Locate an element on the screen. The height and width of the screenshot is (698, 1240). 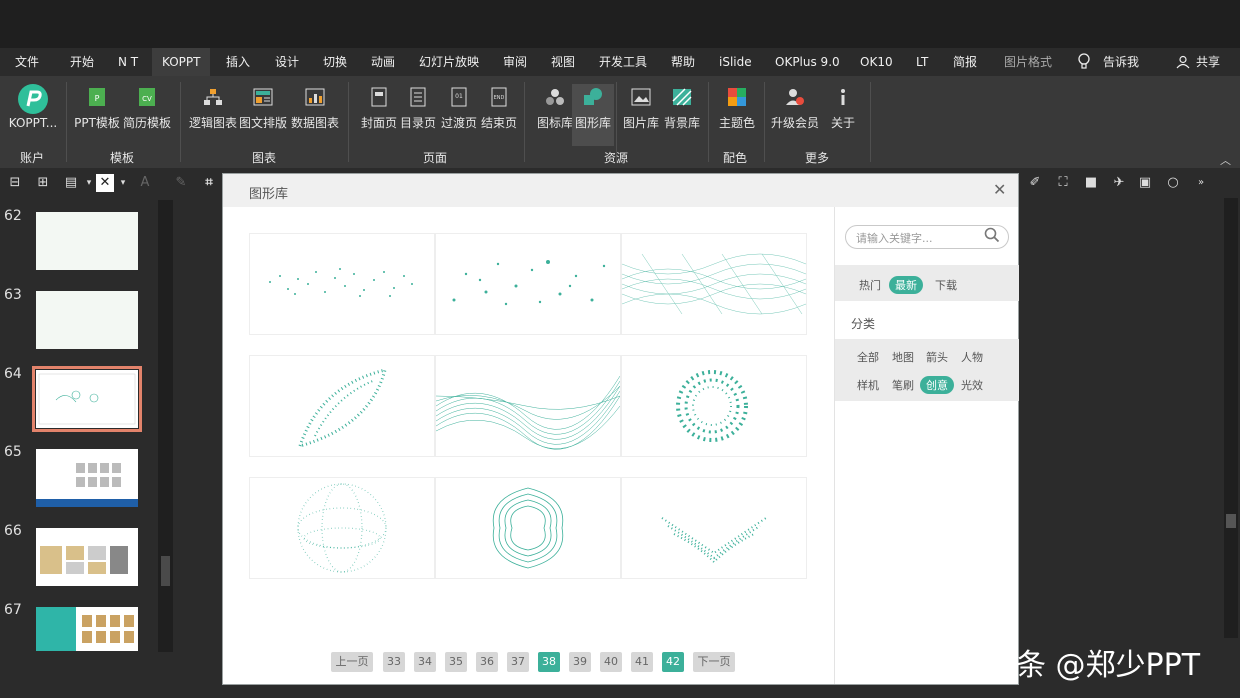
shape-item-line-blob is located at coordinates (528, 528).